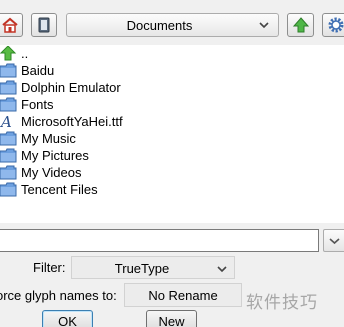 The image size is (344, 327). I want to click on ok-button: OK, so click(67, 318).